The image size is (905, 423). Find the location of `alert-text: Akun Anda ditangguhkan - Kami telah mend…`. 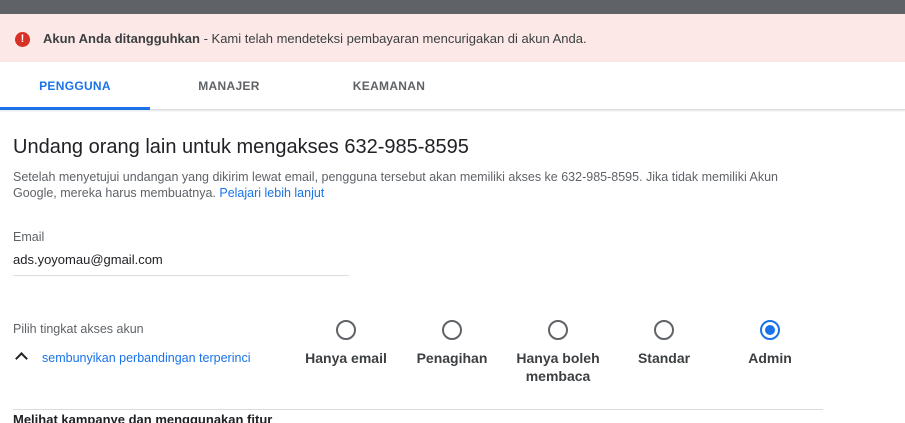

alert-text: Akun Anda ditangguhkan - Kami telah mend… is located at coordinates (315, 38).